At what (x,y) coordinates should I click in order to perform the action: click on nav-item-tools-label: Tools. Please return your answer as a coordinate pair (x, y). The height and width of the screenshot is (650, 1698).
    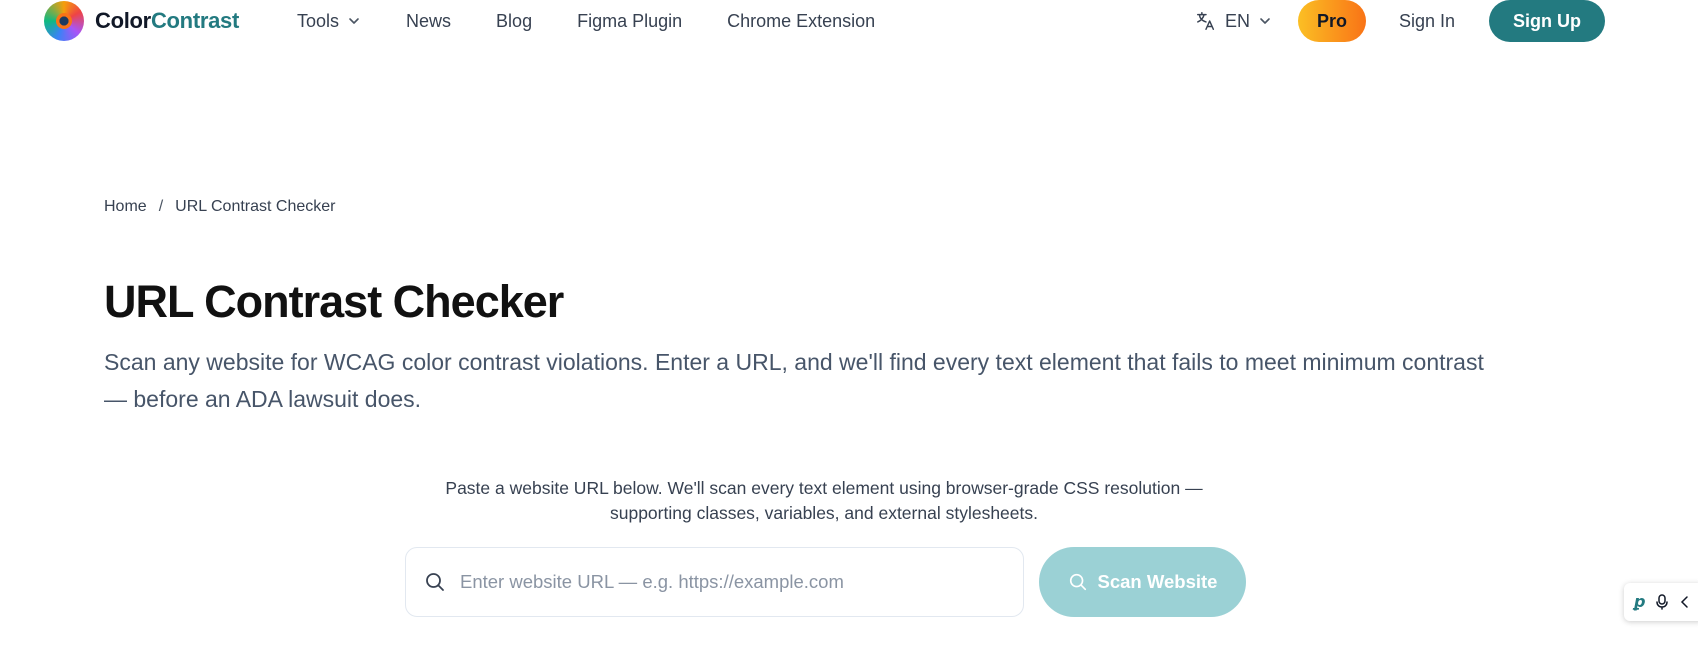
    Looking at the image, I should click on (318, 20).